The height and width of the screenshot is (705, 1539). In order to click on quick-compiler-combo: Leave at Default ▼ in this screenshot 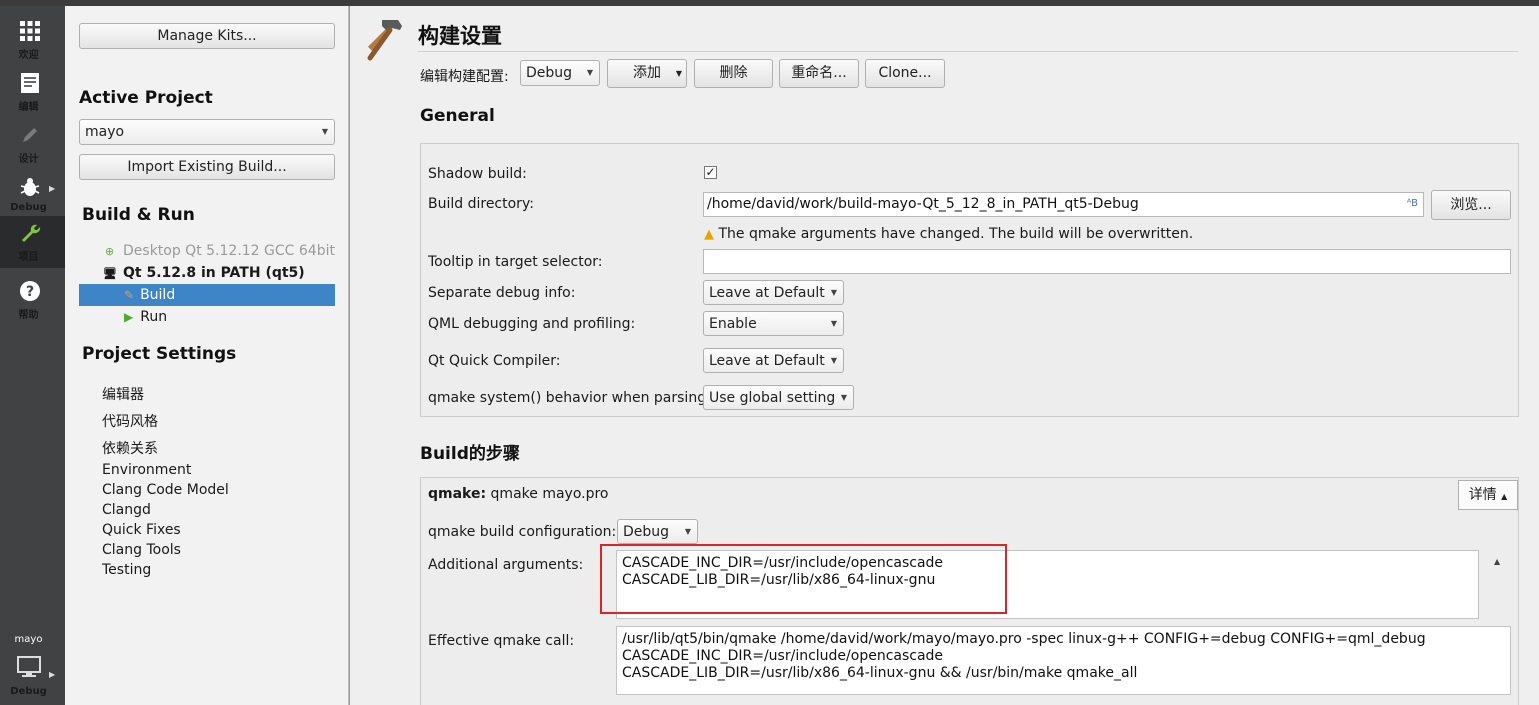, I will do `click(773, 360)`.